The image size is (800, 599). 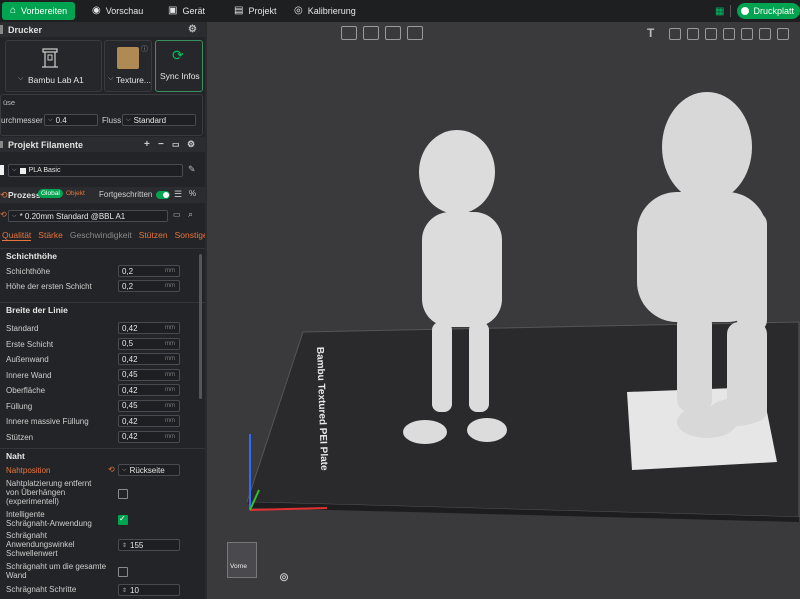 I want to click on scarf-entire-wall-line1: Schrägnaht um die gesamte, so click(x=56, y=566).